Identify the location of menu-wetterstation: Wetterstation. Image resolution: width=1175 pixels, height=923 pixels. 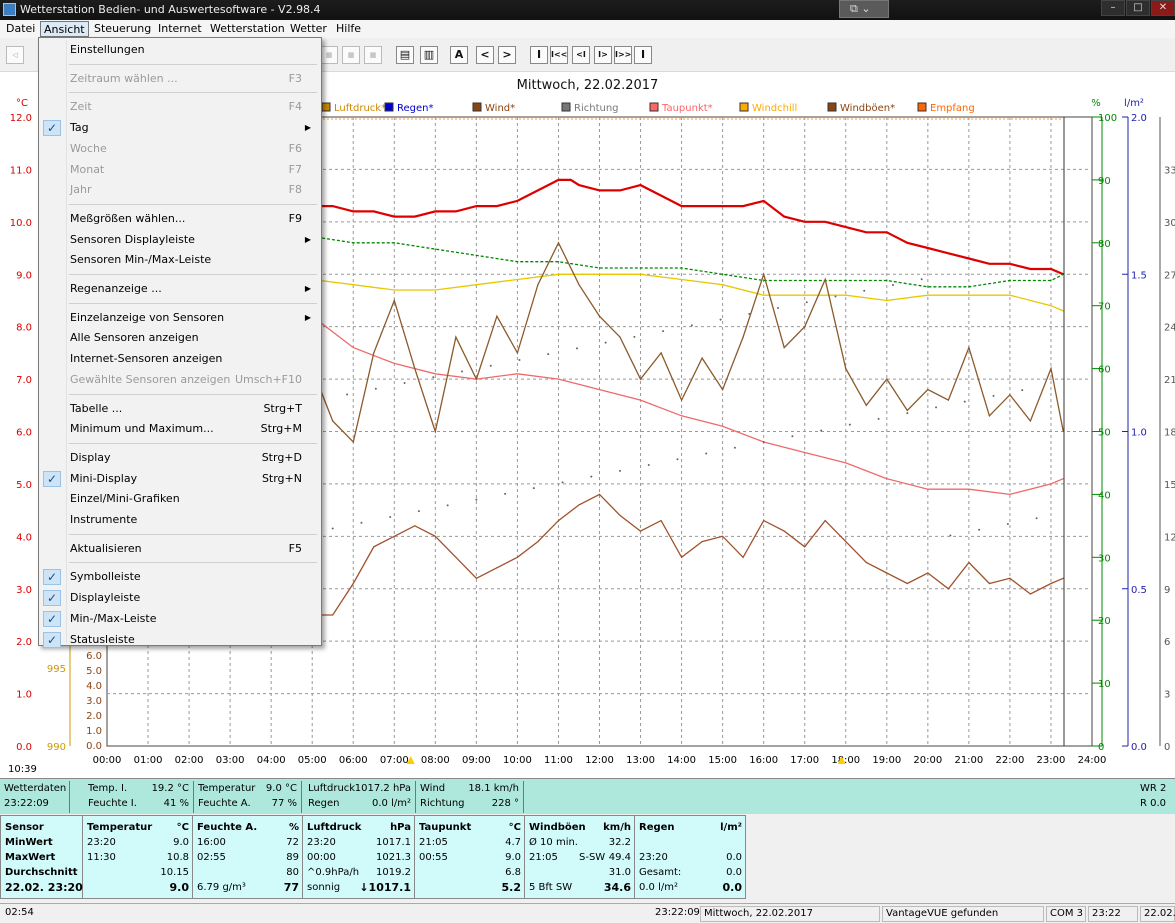
(247, 29).